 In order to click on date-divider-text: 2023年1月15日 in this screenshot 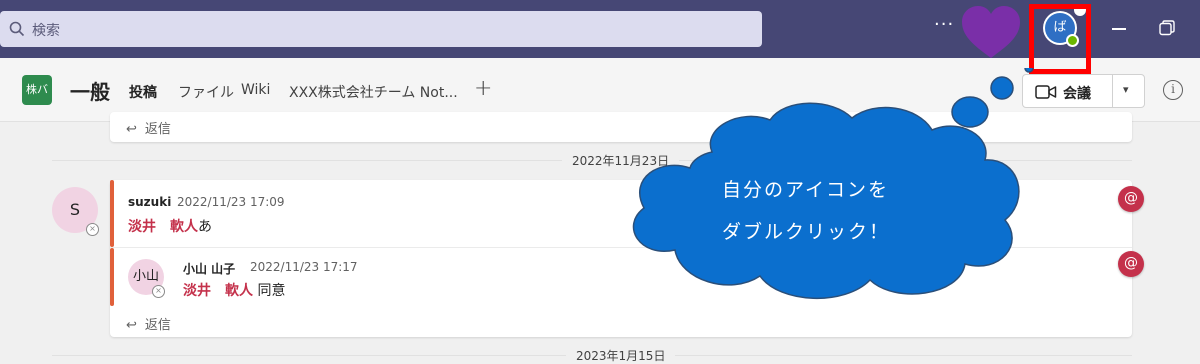, I will do `click(621, 355)`.